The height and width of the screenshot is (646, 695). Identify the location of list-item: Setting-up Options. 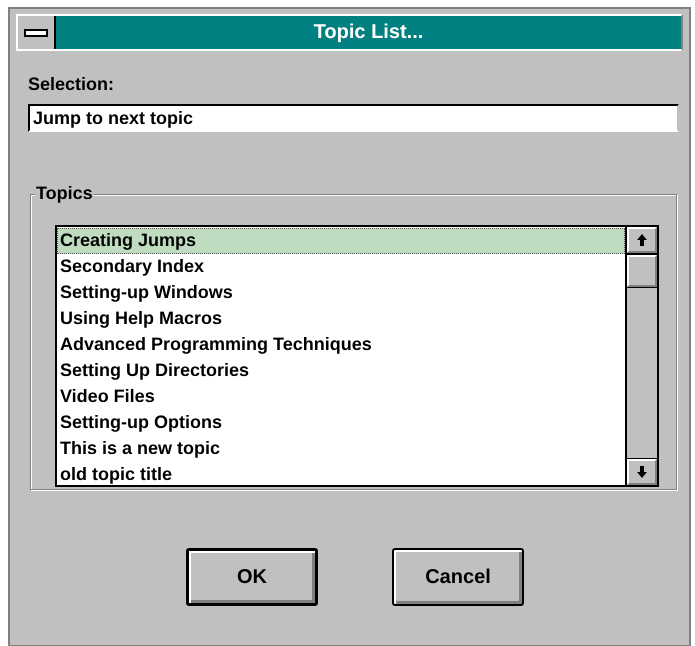
(341, 423).